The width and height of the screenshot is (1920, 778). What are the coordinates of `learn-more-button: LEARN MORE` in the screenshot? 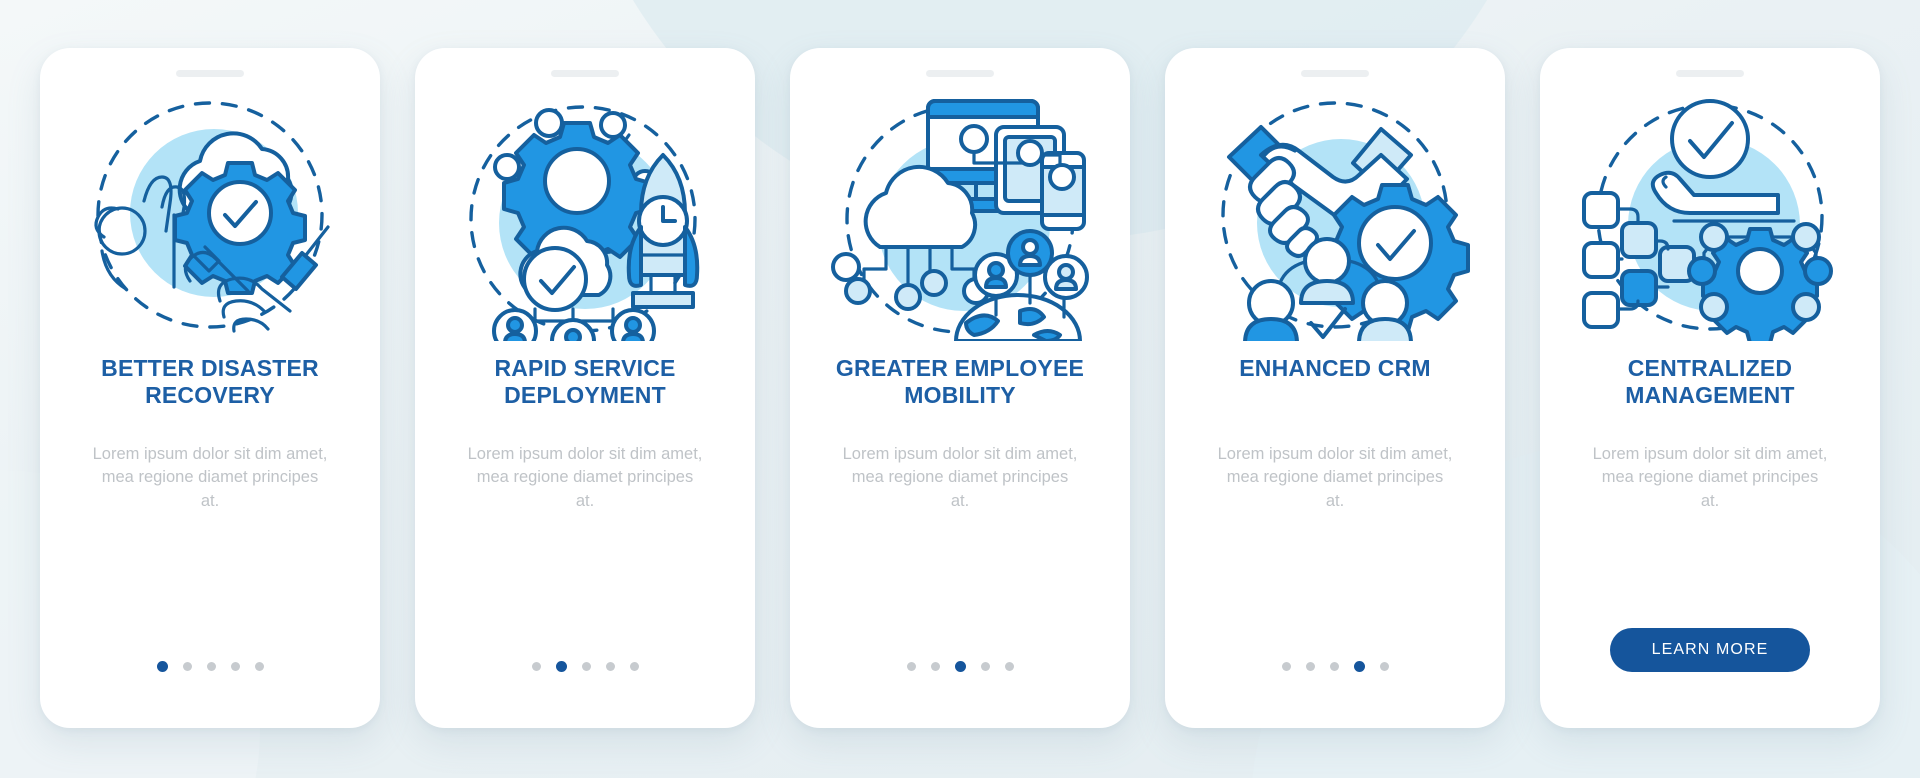 It's located at (1710, 650).